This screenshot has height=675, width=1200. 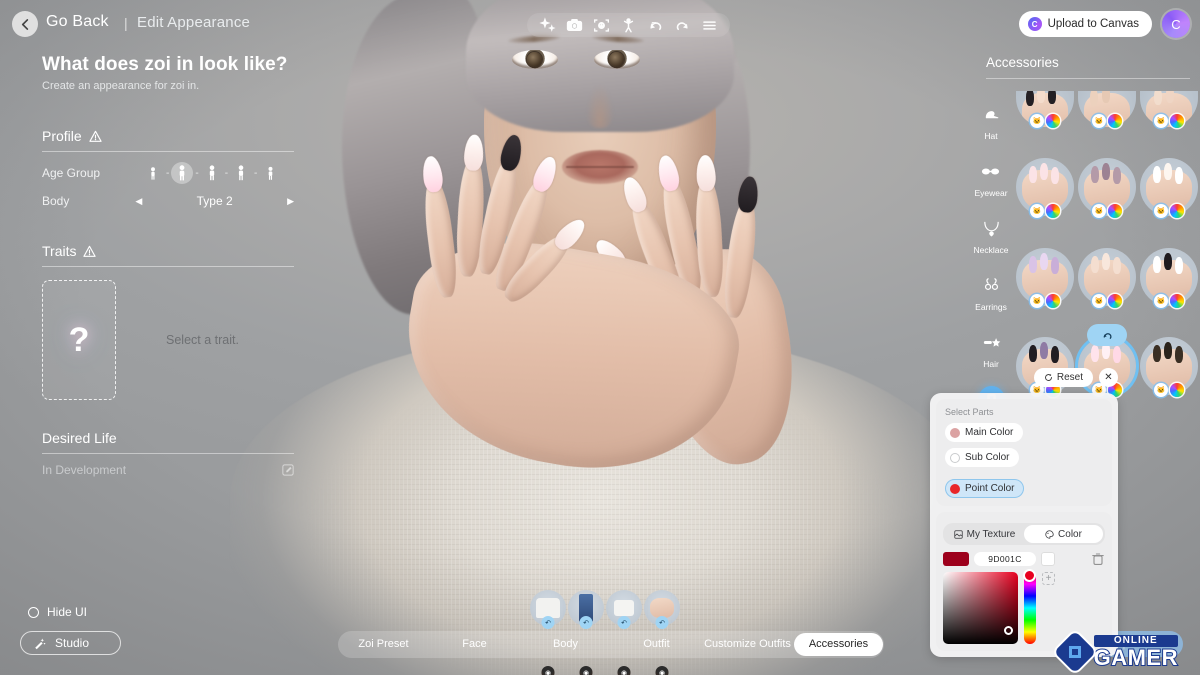 I want to click on accessory-category-eyewear: Eyewear, so click(x=991, y=178).